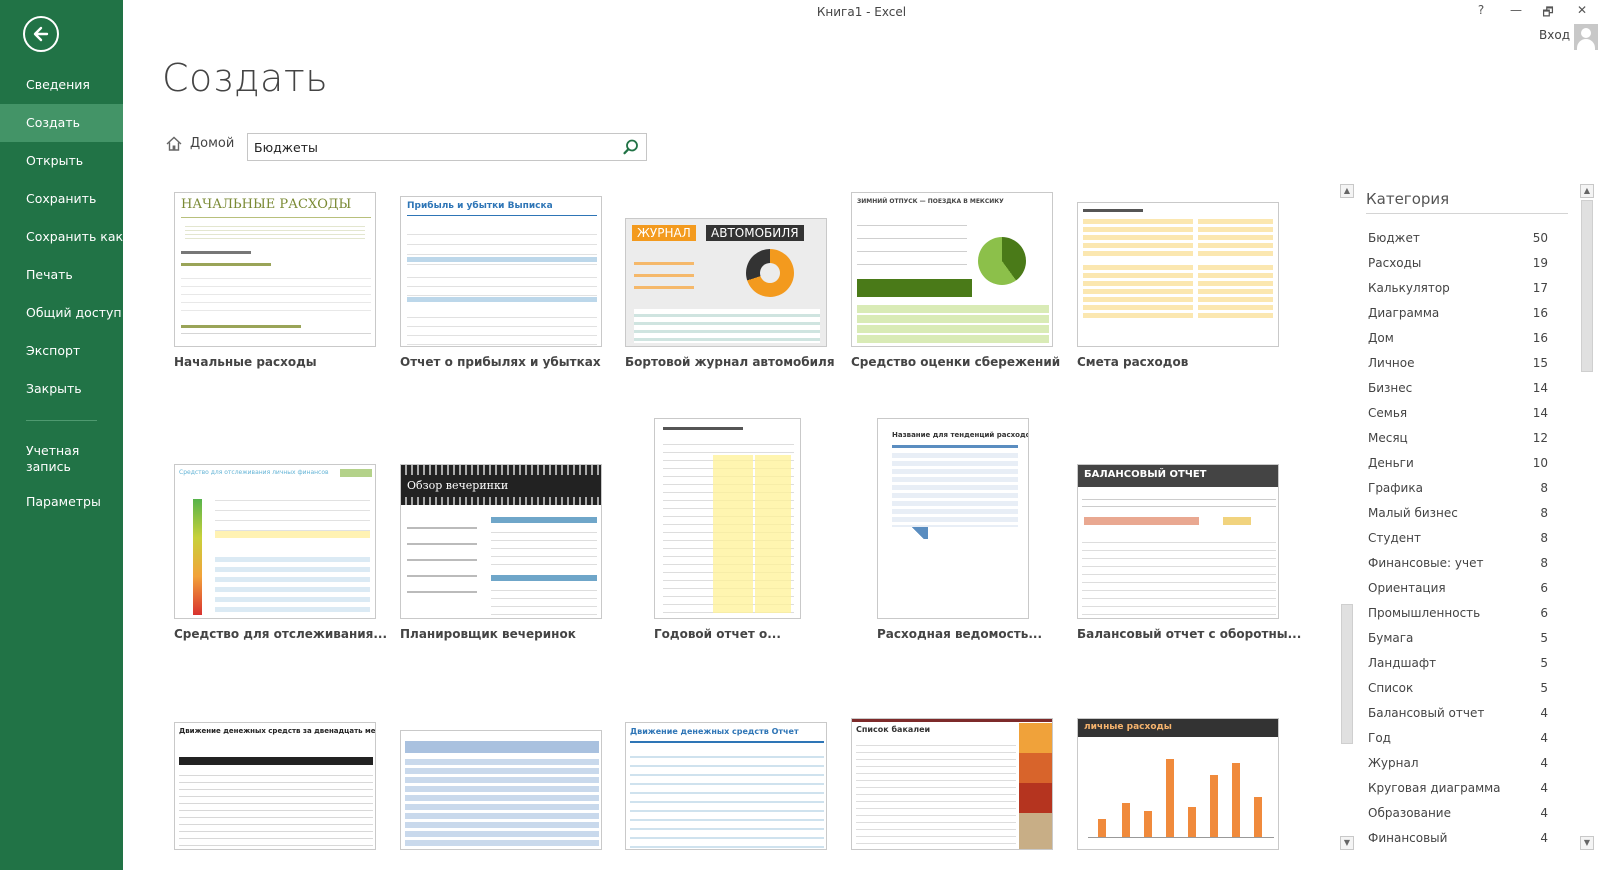 The image size is (1600, 870). Describe the element at coordinates (1402, 663) in the screenshot. I see `category-name: Ландшафт` at that location.